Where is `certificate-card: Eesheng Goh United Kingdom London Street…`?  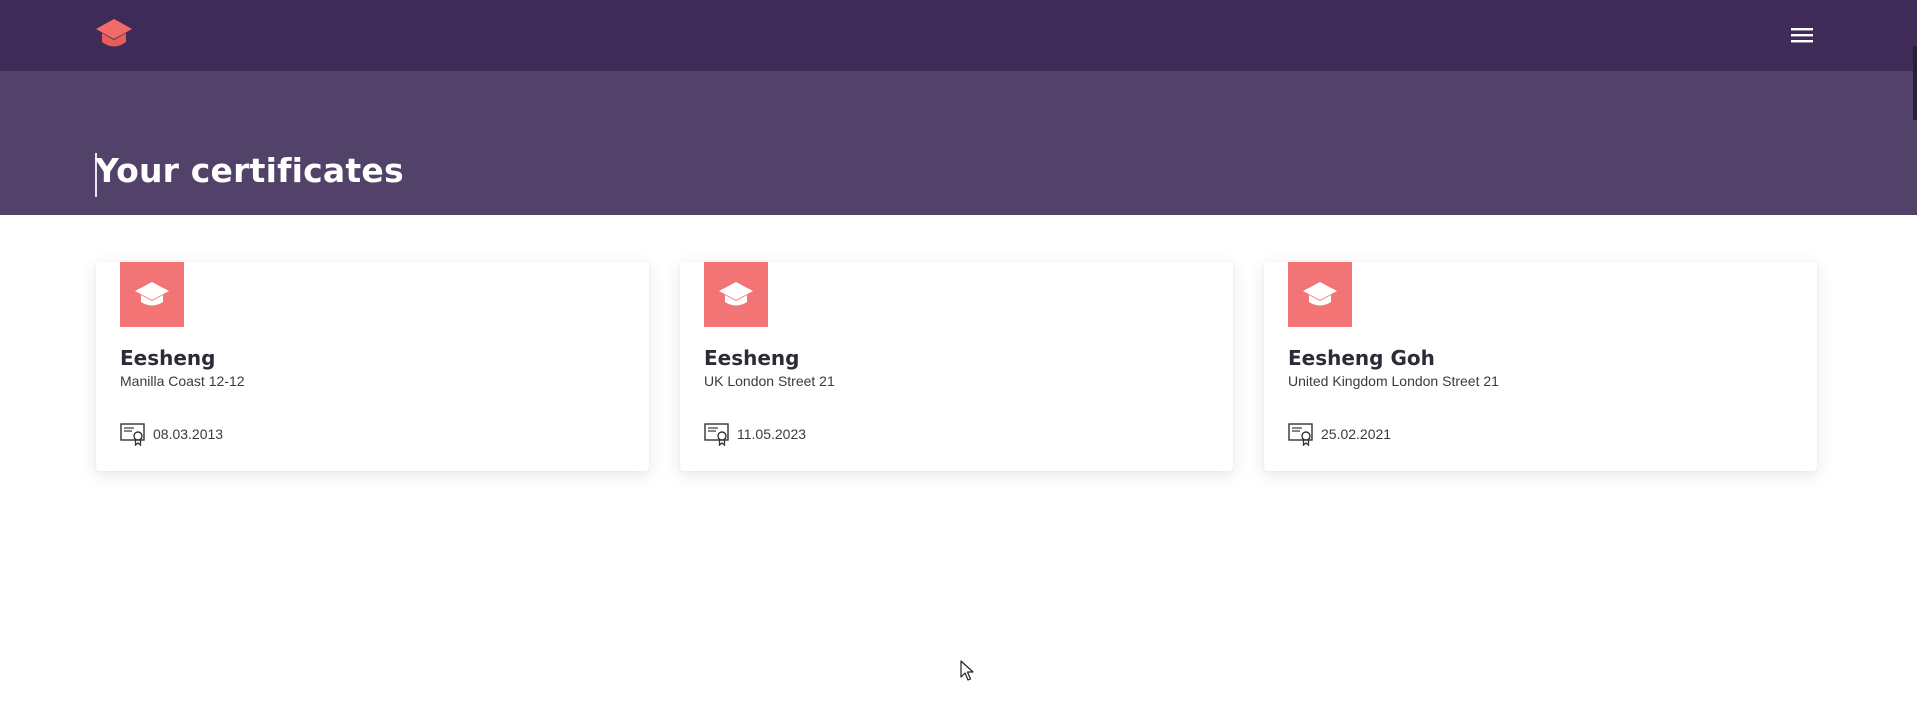
certificate-card: Eesheng Goh United Kingdom London Street… is located at coordinates (1540, 366).